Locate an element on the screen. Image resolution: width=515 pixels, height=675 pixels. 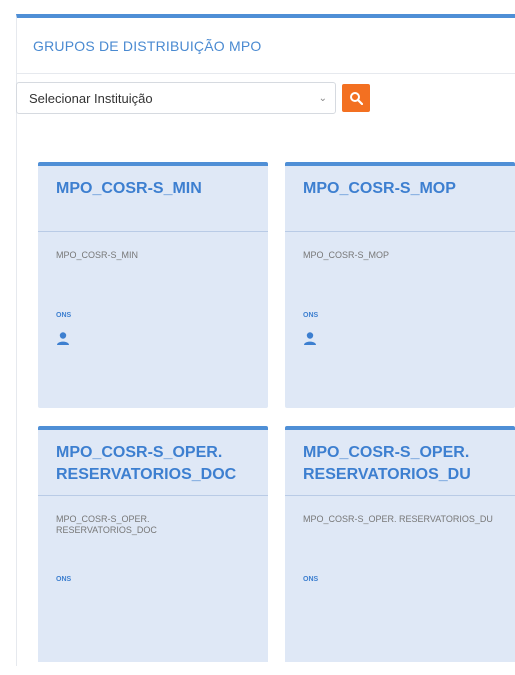
group-card-title: MPO_COSR-S_OPER. RESERVATORIOS_DOC is located at coordinates (153, 463).